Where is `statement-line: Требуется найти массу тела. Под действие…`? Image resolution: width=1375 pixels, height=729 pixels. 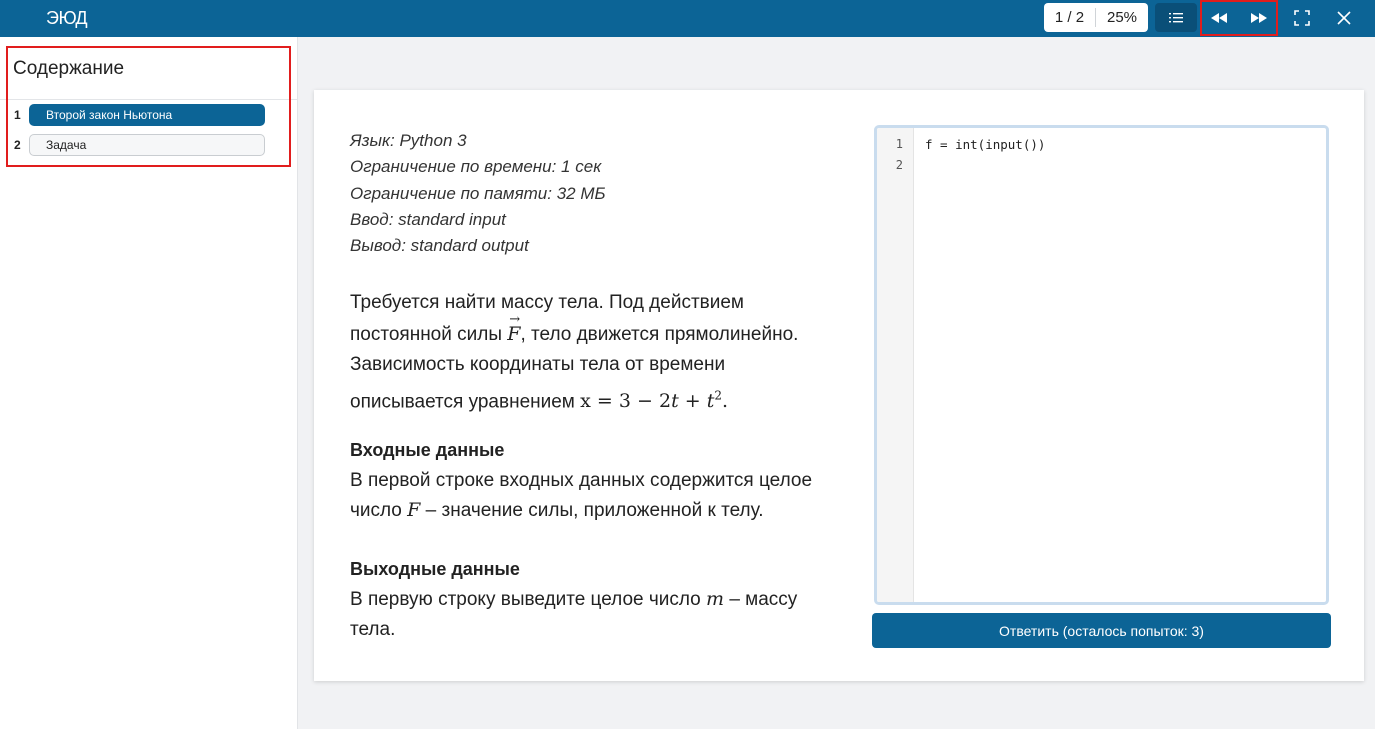 statement-line: Требуется найти массу тела. Под действие… is located at coordinates (547, 302).